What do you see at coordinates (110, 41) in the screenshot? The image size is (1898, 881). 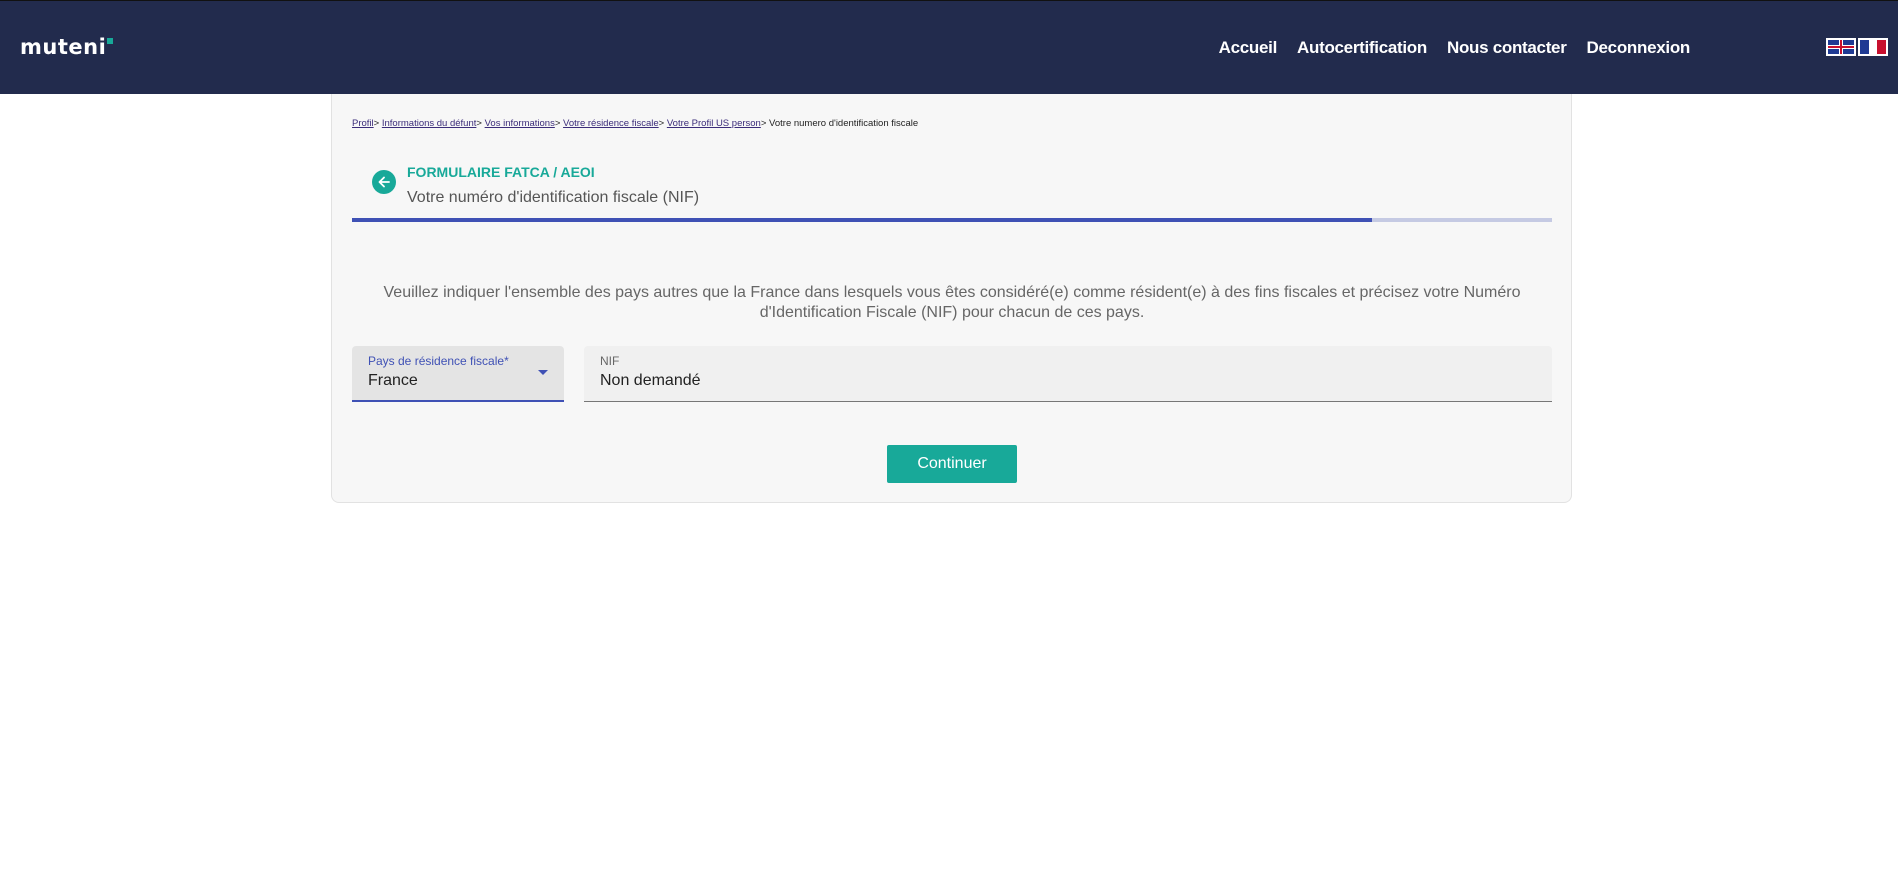 I see `logo-dot` at bounding box center [110, 41].